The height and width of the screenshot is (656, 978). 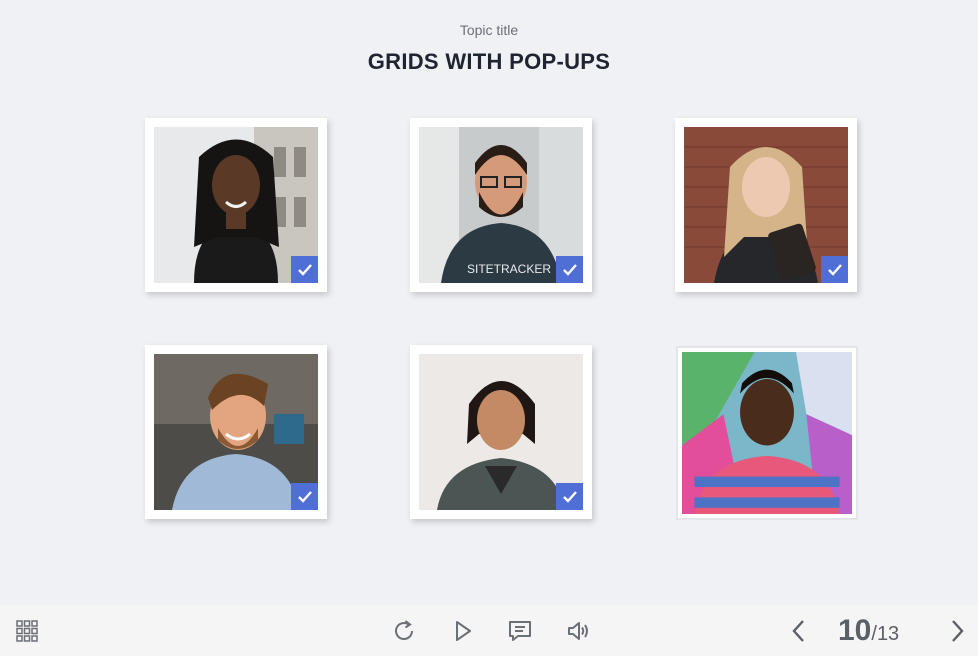 I want to click on play-icon, so click(x=463, y=631).